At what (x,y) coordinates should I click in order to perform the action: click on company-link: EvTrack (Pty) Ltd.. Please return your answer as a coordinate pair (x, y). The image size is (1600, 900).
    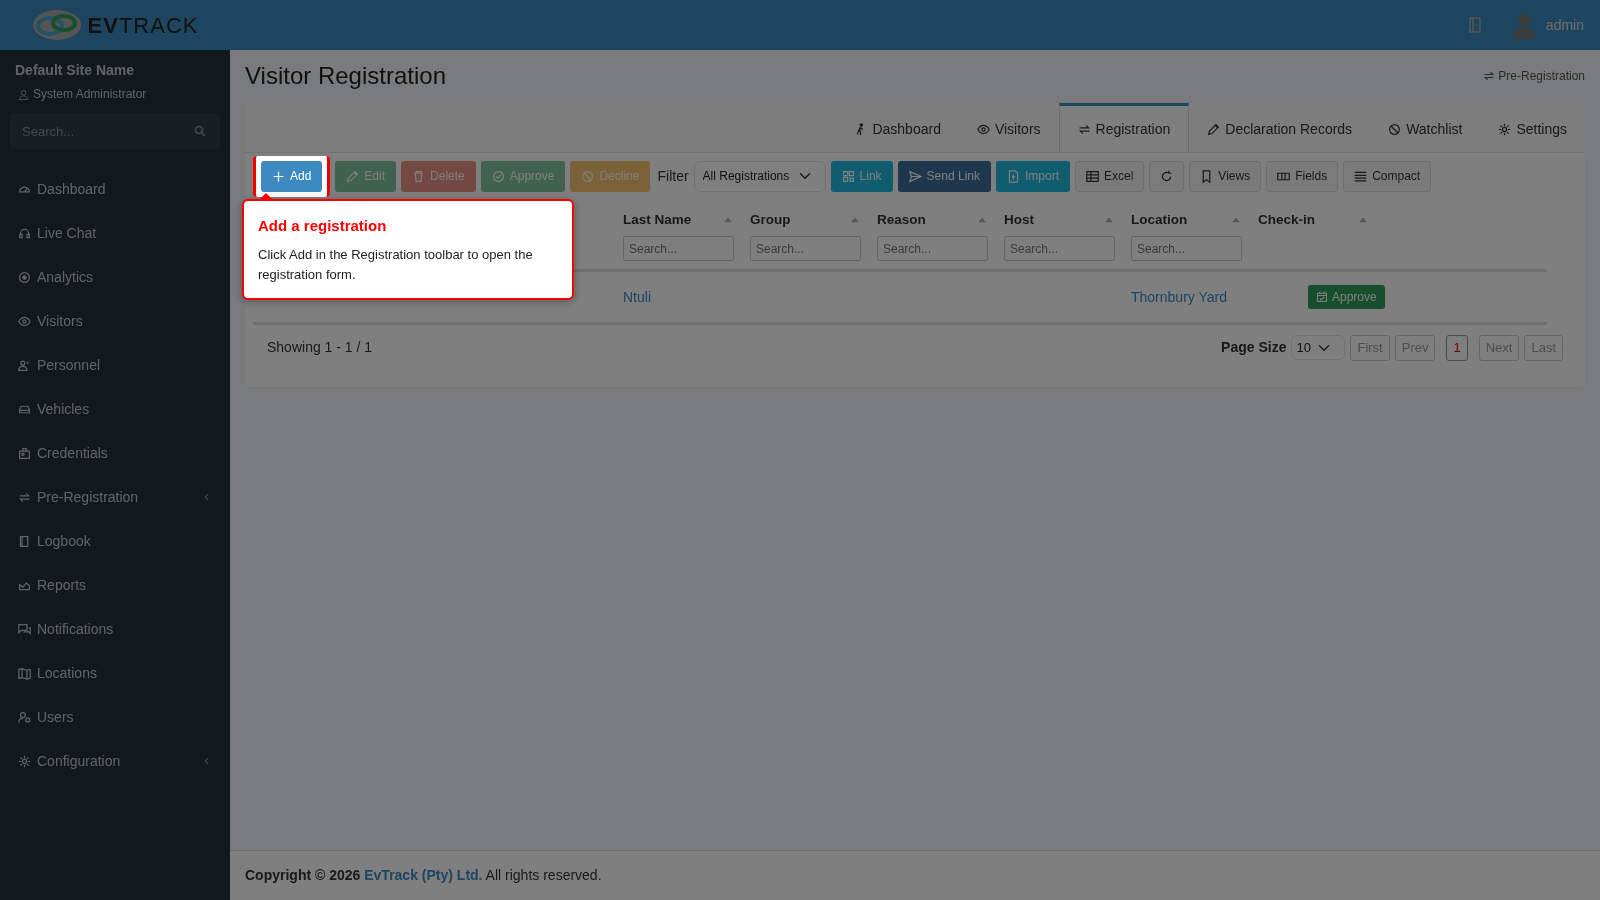
    Looking at the image, I should click on (423, 875).